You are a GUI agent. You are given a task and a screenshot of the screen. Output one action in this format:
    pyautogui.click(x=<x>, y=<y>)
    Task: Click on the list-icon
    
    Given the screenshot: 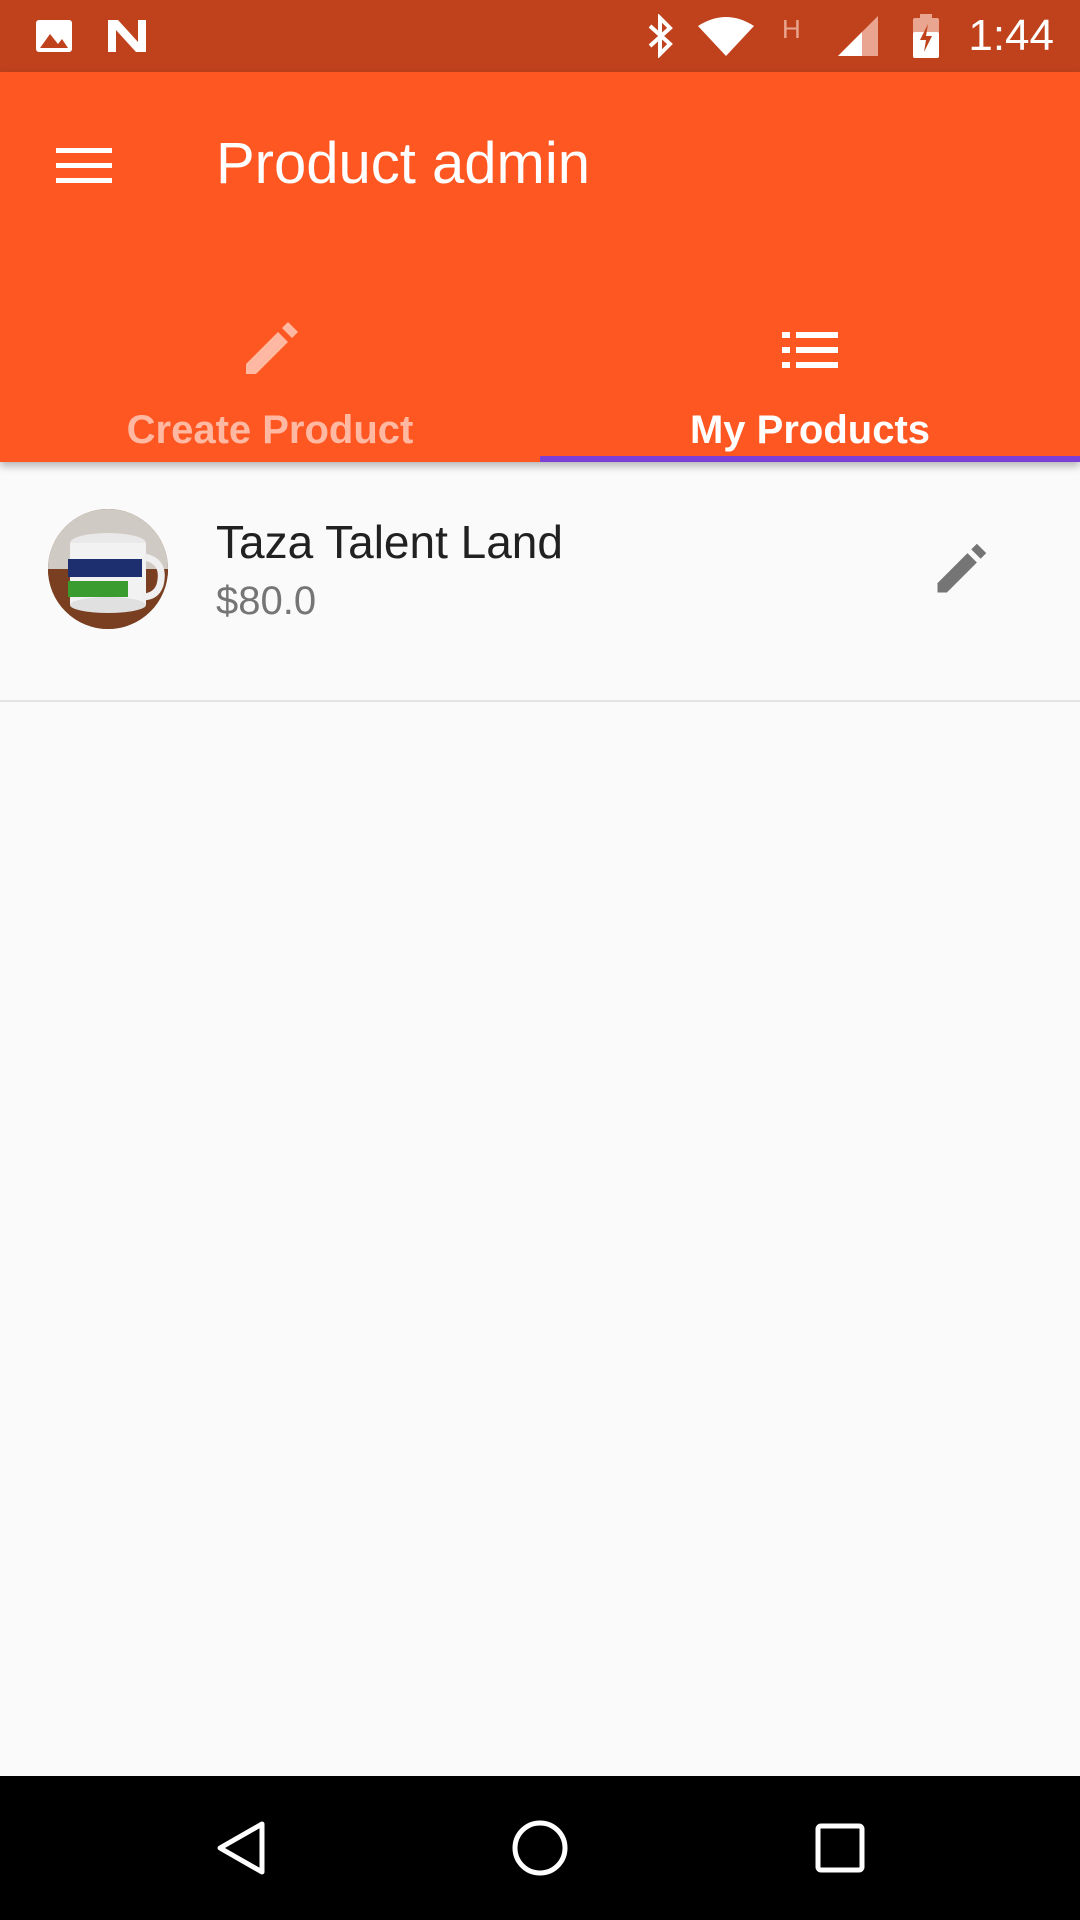 What is the action you would take?
    pyautogui.click(x=810, y=350)
    